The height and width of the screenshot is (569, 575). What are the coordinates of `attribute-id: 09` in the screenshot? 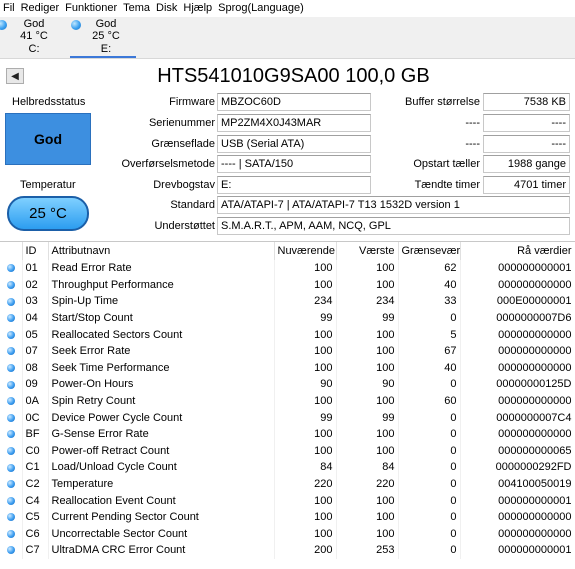 It's located at (35, 384).